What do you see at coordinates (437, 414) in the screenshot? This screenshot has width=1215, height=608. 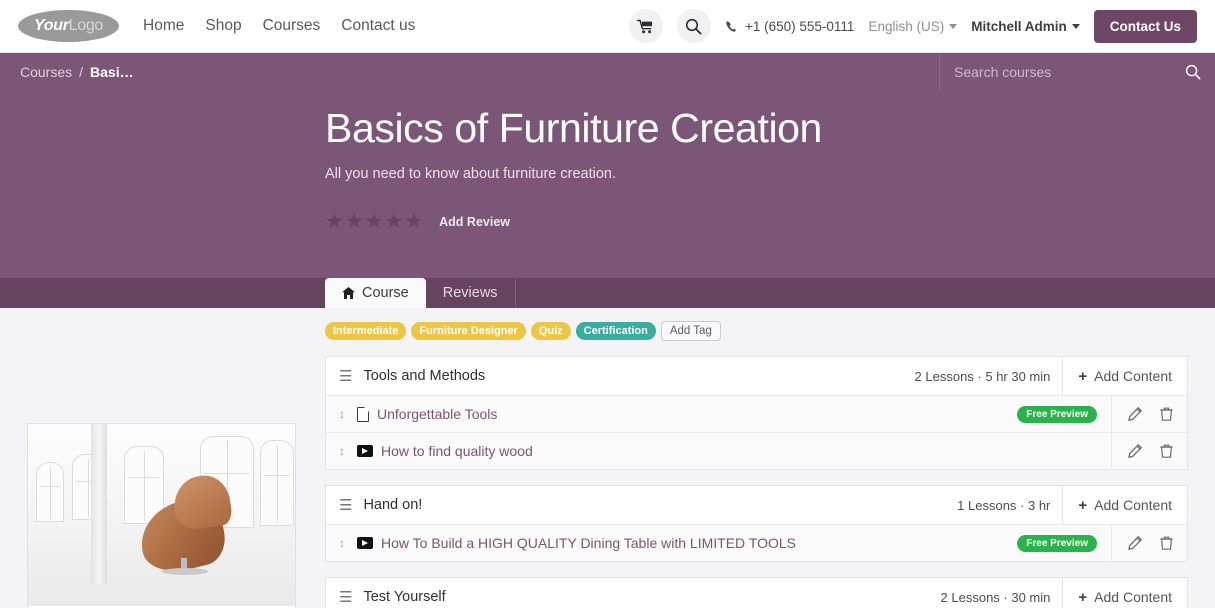 I see `lesson-title: Unforgettable Tools` at bounding box center [437, 414].